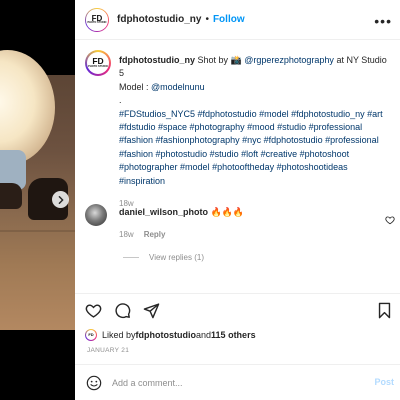 Image resolution: width=400 pixels, height=400 pixels. What do you see at coordinates (11, 196) in the screenshot?
I see `photo-boot-left` at bounding box center [11, 196].